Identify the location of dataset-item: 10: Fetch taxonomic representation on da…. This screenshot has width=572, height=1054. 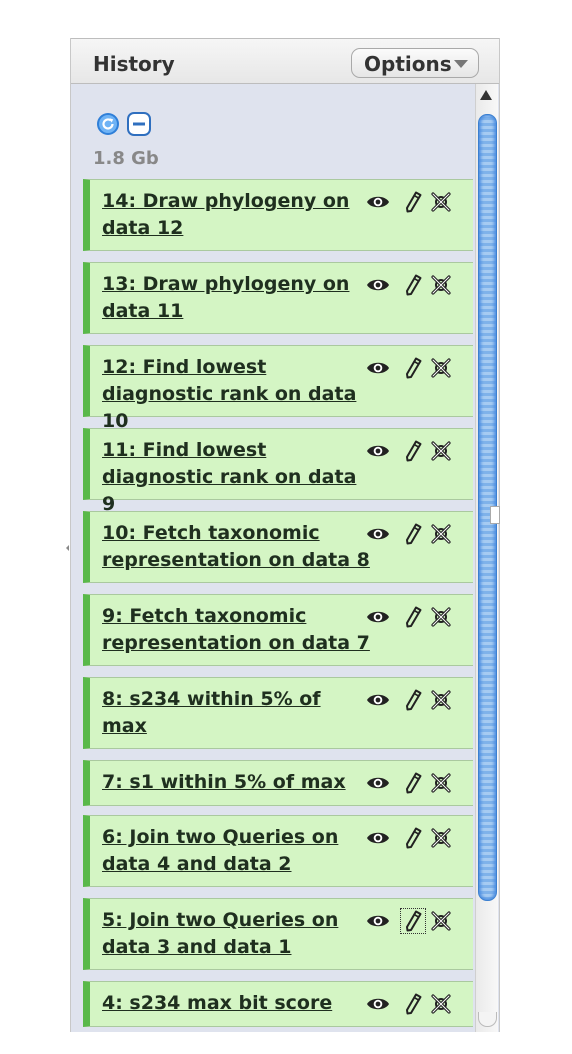
(278, 547).